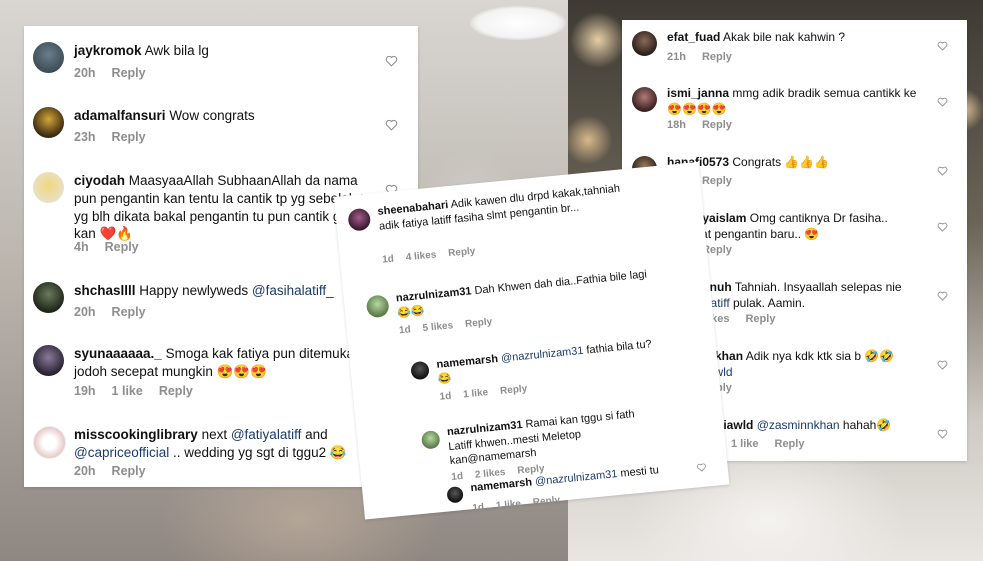 The width and height of the screenshot is (983, 561). Describe the element at coordinates (676, 57) in the screenshot. I see `comment-time: 21h` at that location.